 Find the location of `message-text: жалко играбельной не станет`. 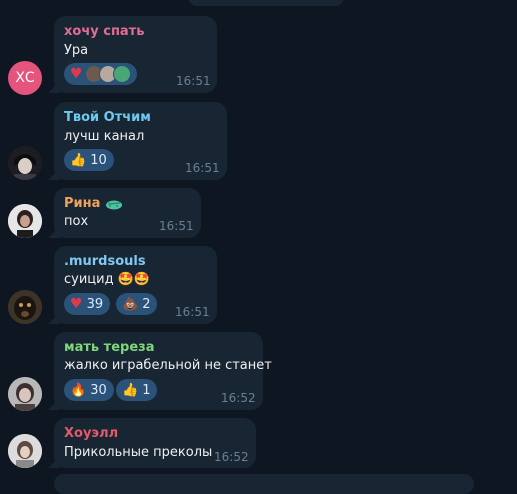

message-text: жалко играбельной не станет is located at coordinates (168, 365).